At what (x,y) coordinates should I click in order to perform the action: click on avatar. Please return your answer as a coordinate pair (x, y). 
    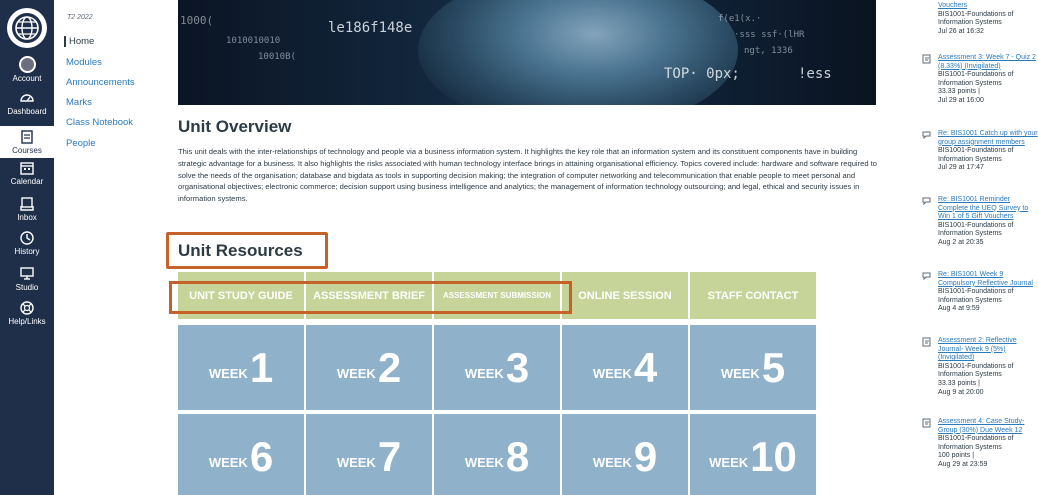
    Looking at the image, I should click on (27, 64).